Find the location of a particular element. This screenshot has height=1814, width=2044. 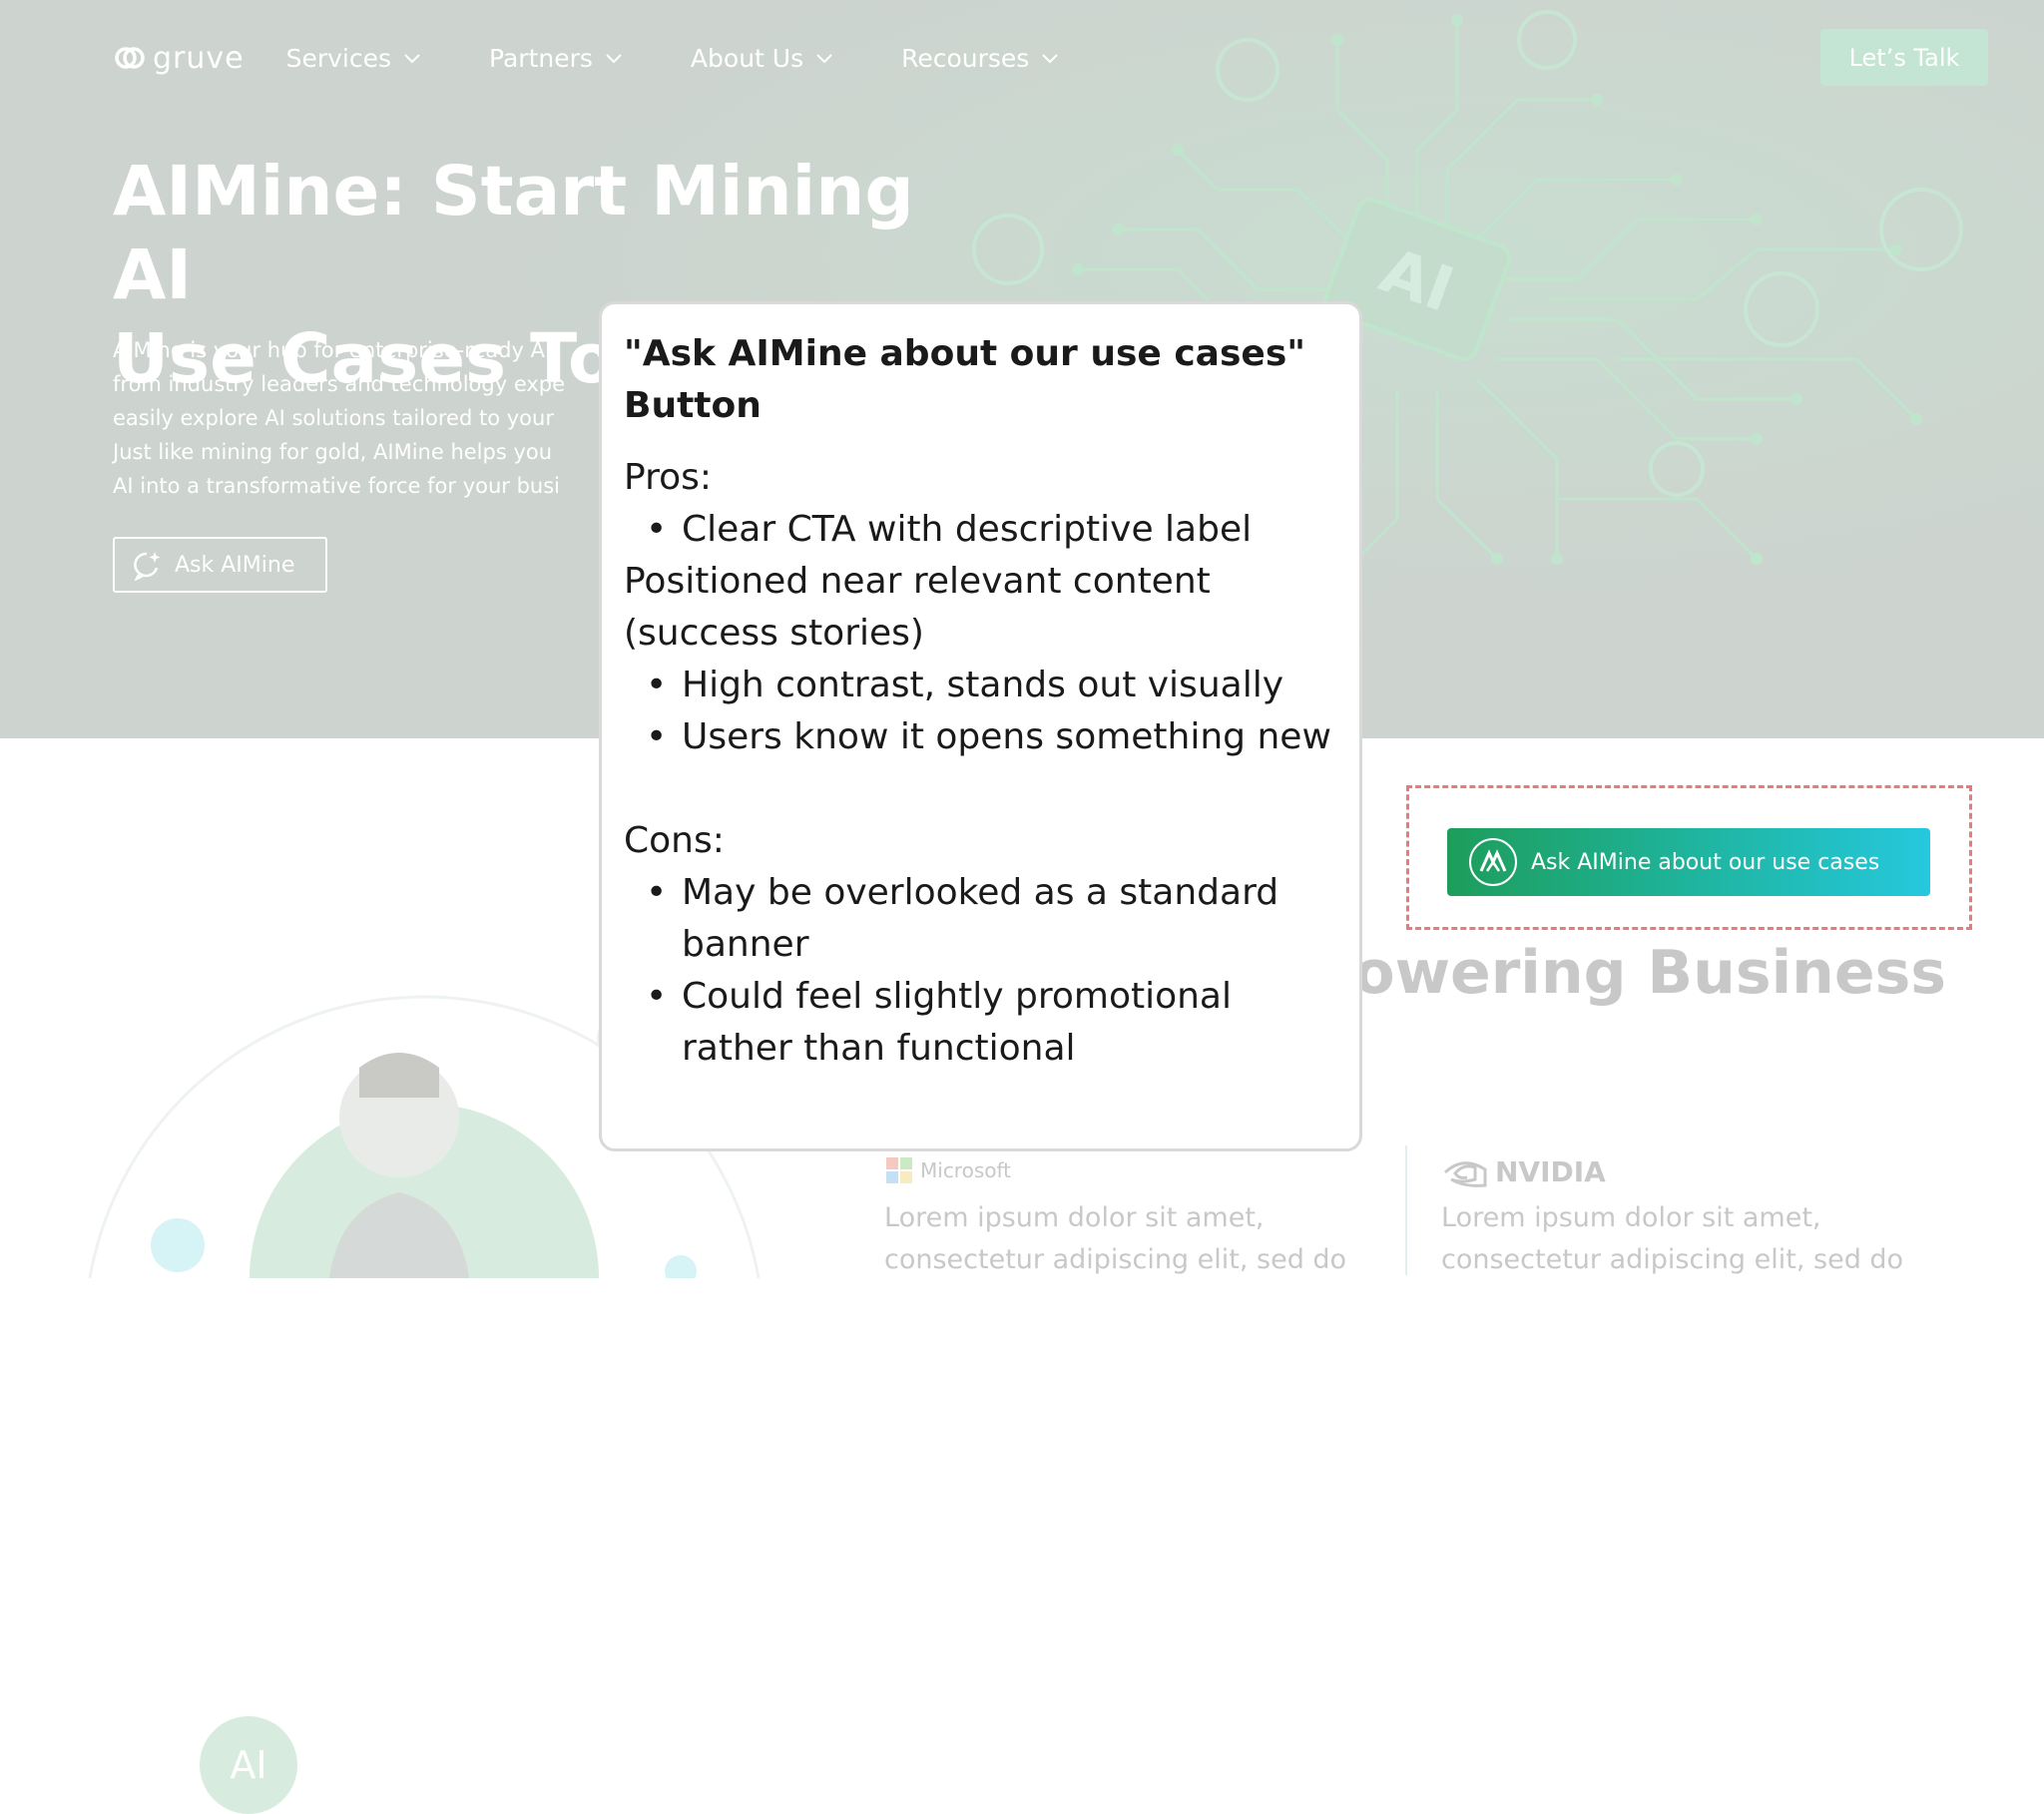

pros-item: High contrast, stands out visually is located at coordinates (988, 686).